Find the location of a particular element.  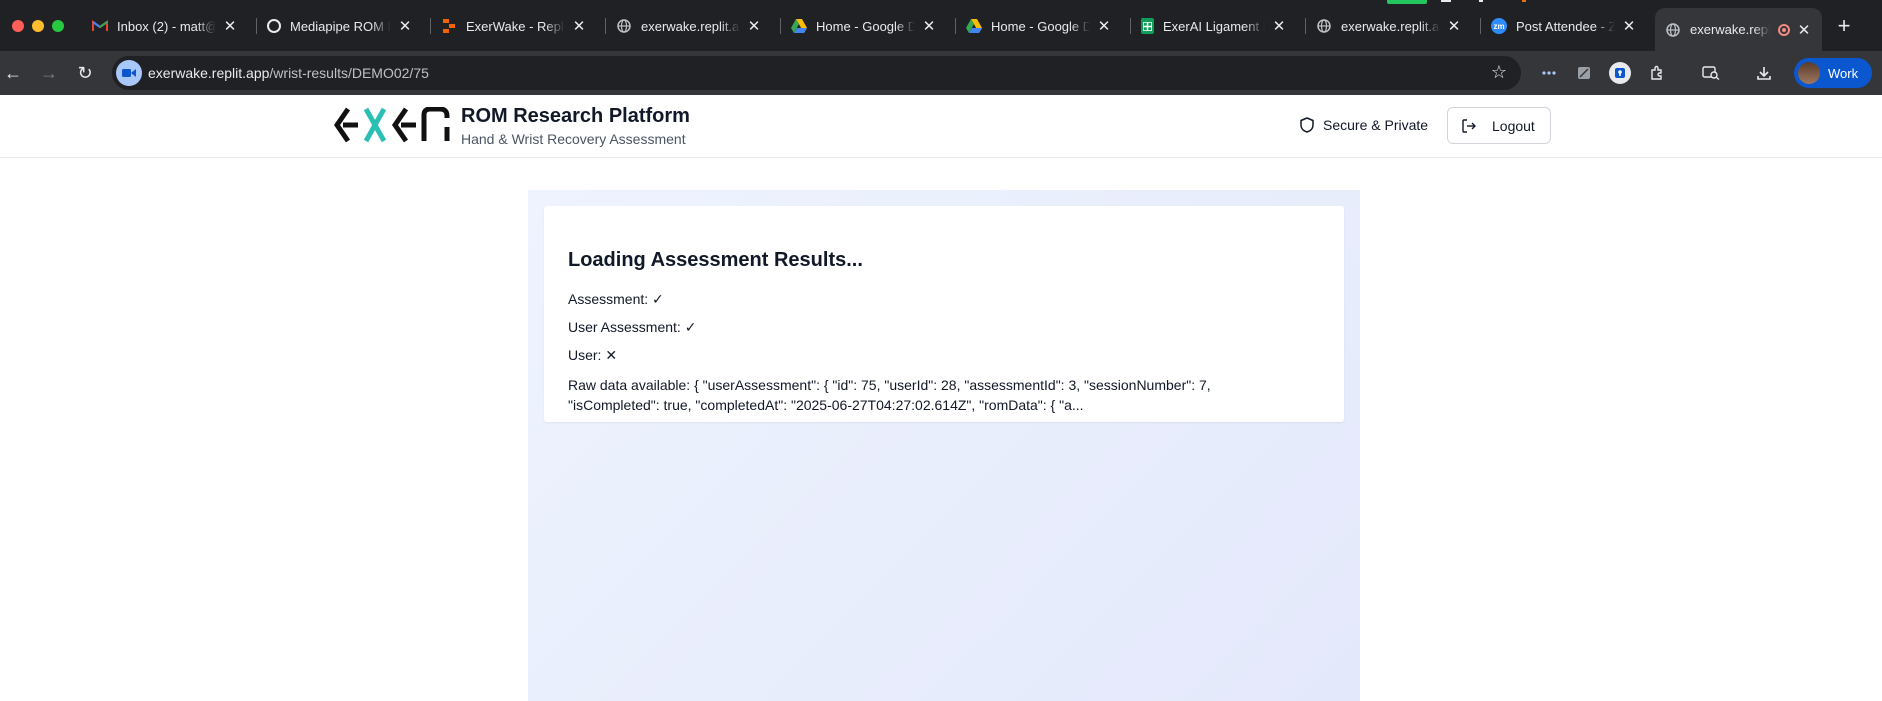

browser-tab: ExerWake - Replit ✕ is located at coordinates (514, 26).